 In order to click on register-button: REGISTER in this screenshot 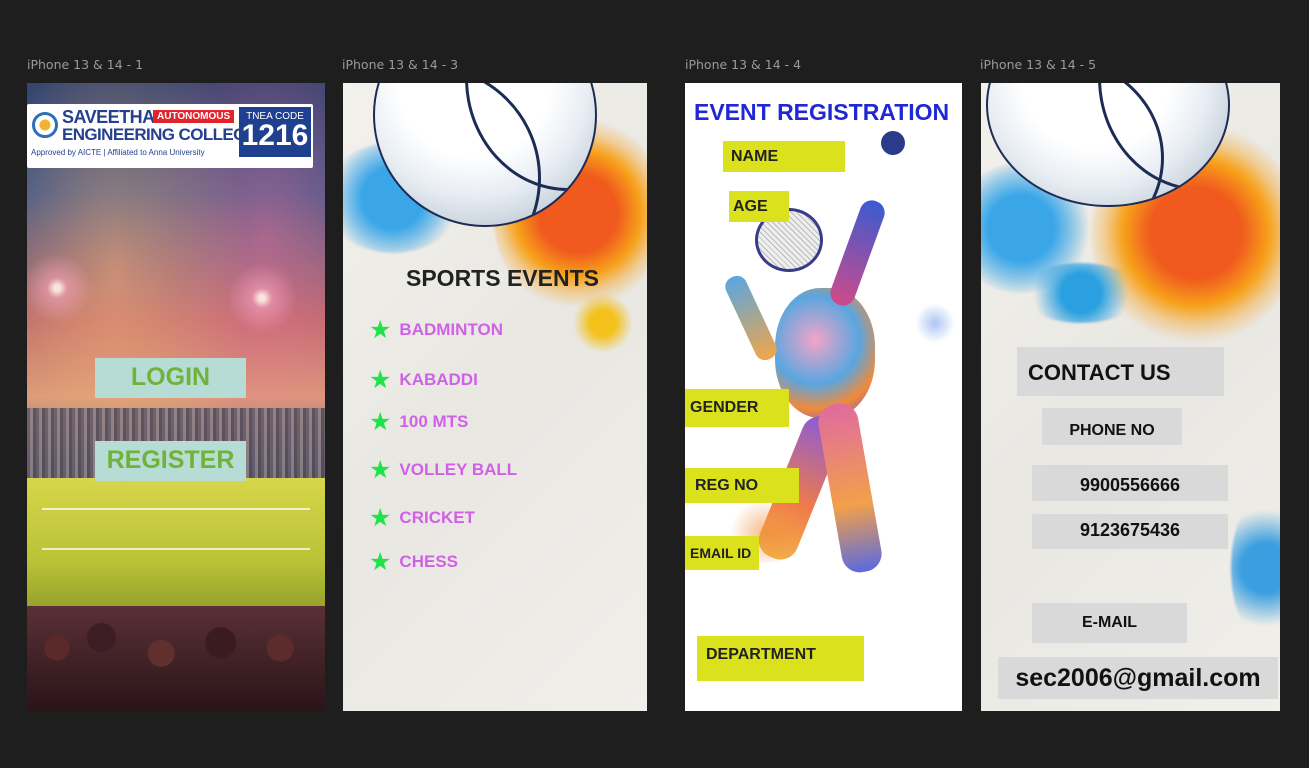, I will do `click(170, 461)`.